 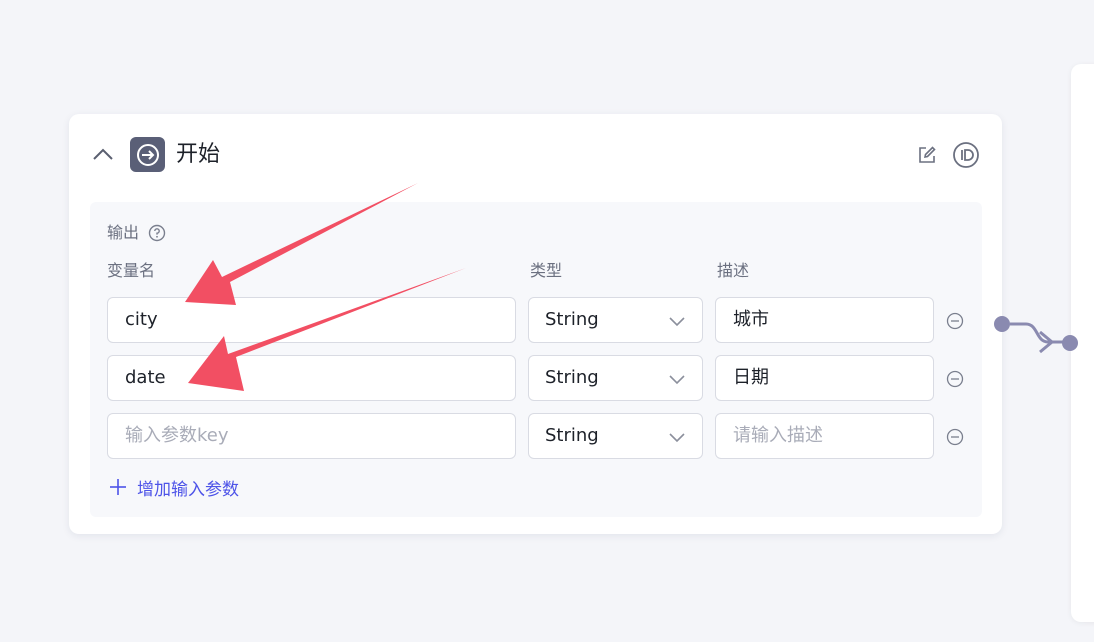 I want to click on variable-name-input: date, so click(x=311, y=378).